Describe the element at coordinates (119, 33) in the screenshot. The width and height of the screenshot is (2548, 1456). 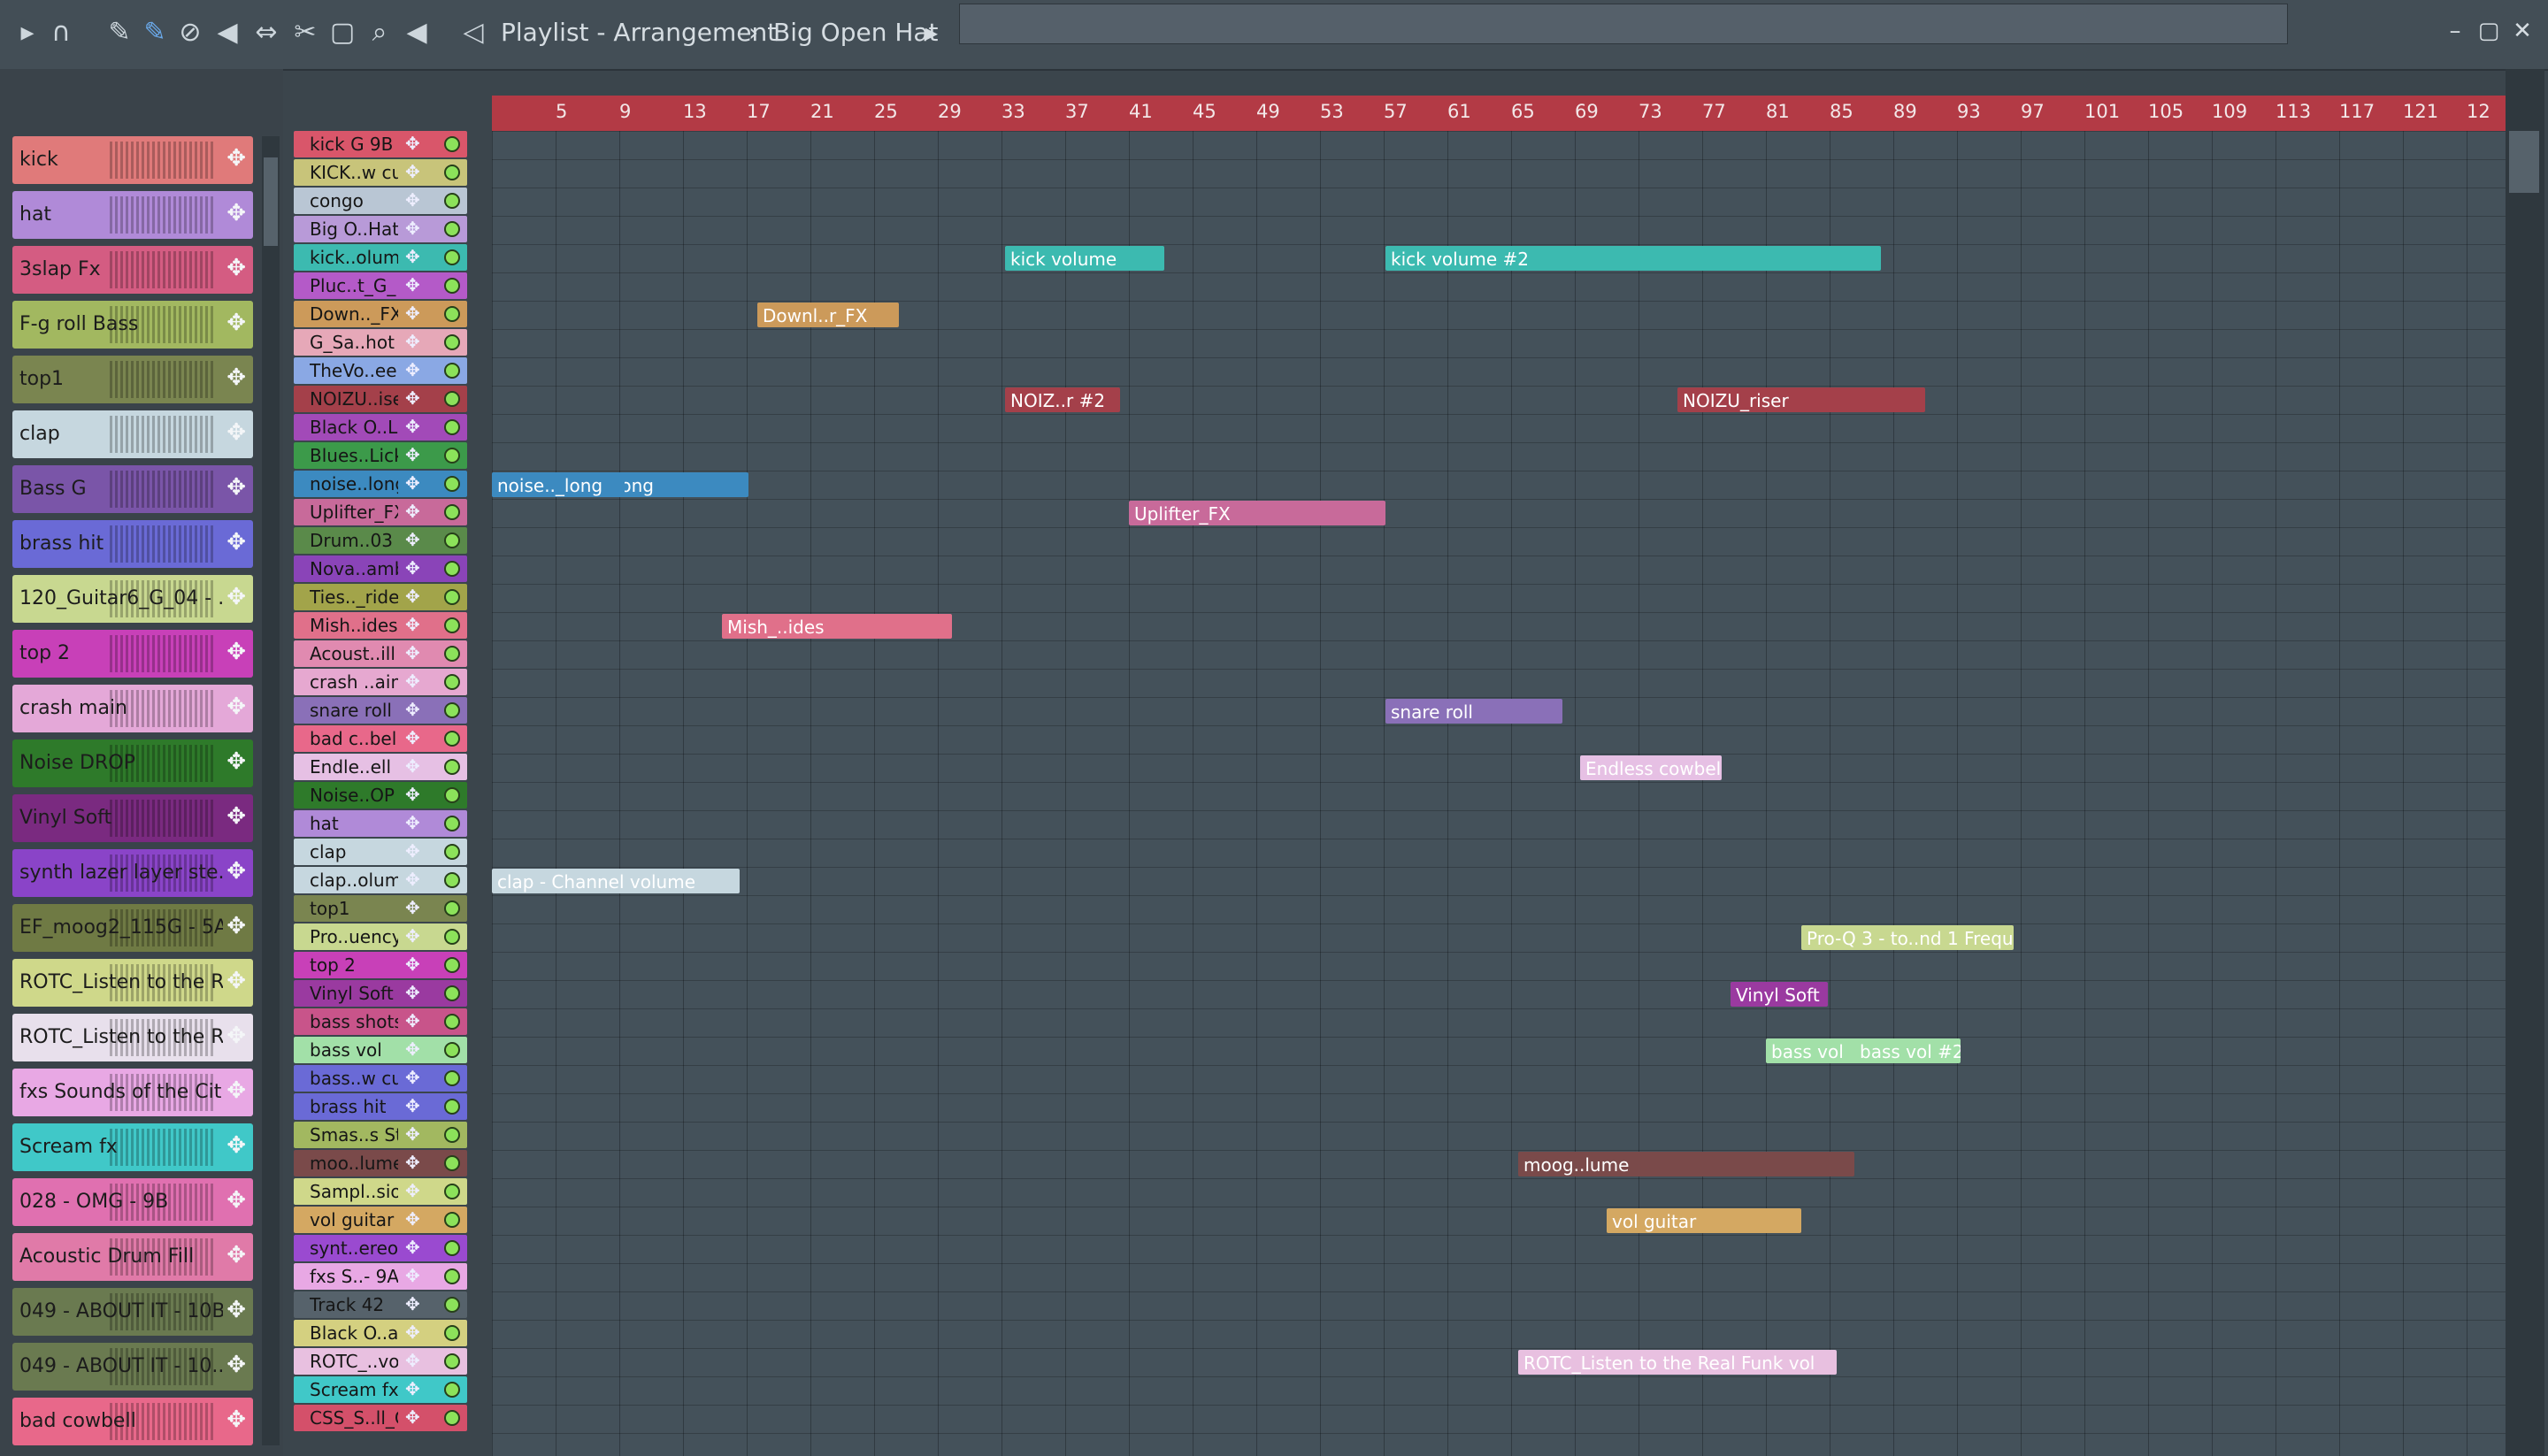
I see `pencil-icon: ✎` at that location.